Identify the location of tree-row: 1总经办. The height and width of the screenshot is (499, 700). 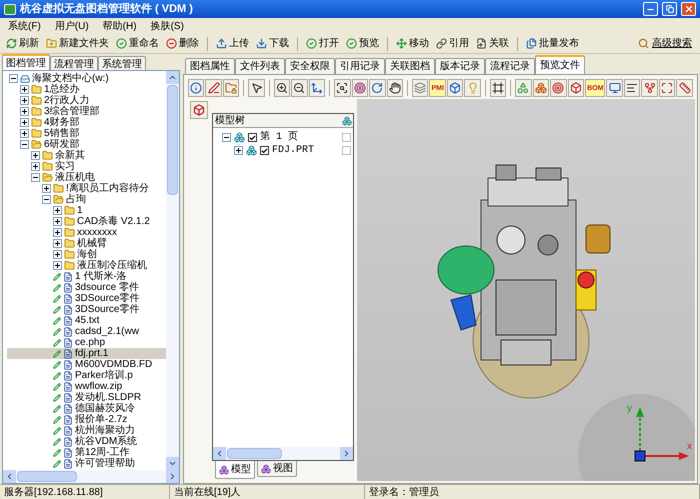
(86, 89).